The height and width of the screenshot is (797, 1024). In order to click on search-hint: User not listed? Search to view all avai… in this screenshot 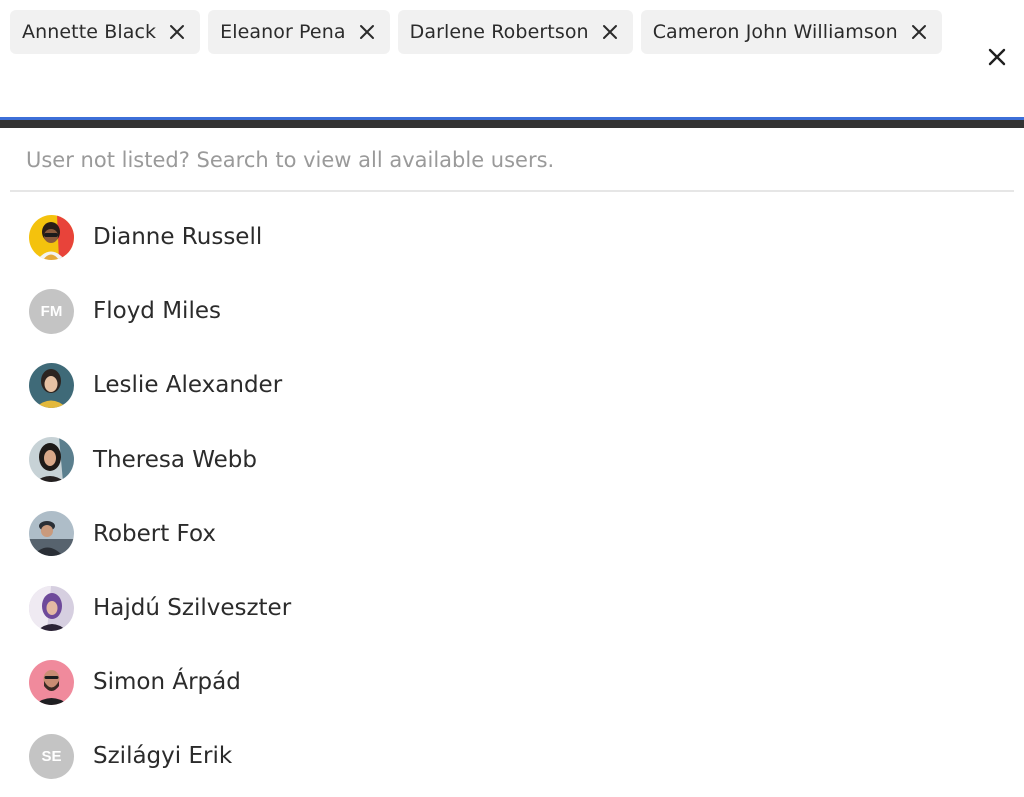, I will do `click(290, 160)`.